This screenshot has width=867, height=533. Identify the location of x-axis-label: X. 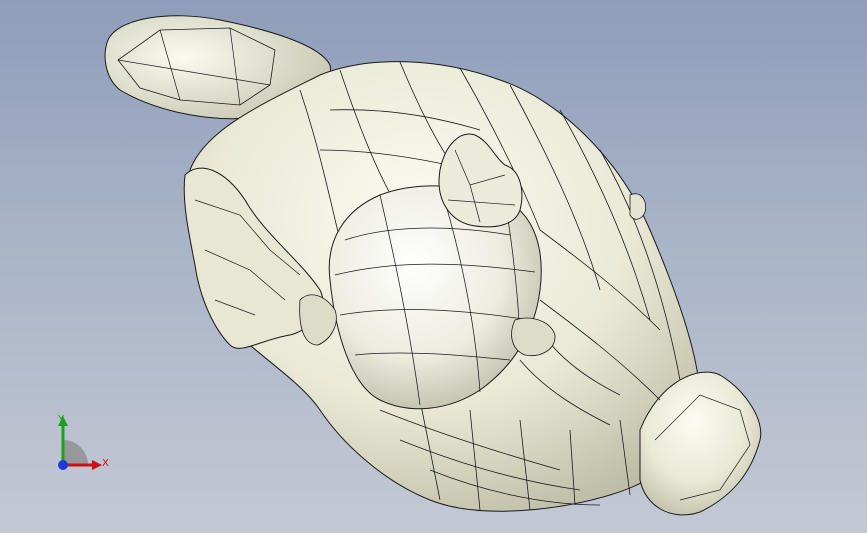
(105, 463).